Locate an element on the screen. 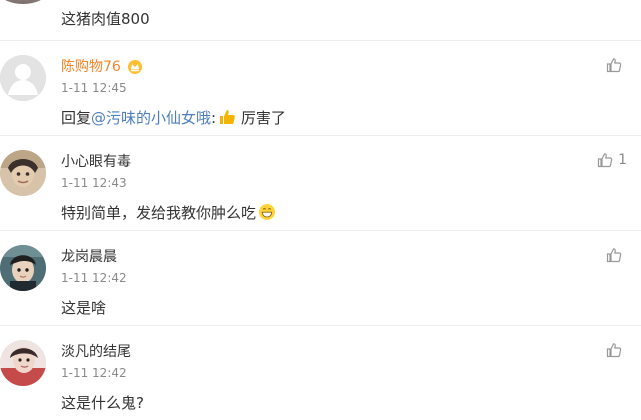  comment-text: 这是啥 is located at coordinates (84, 308).